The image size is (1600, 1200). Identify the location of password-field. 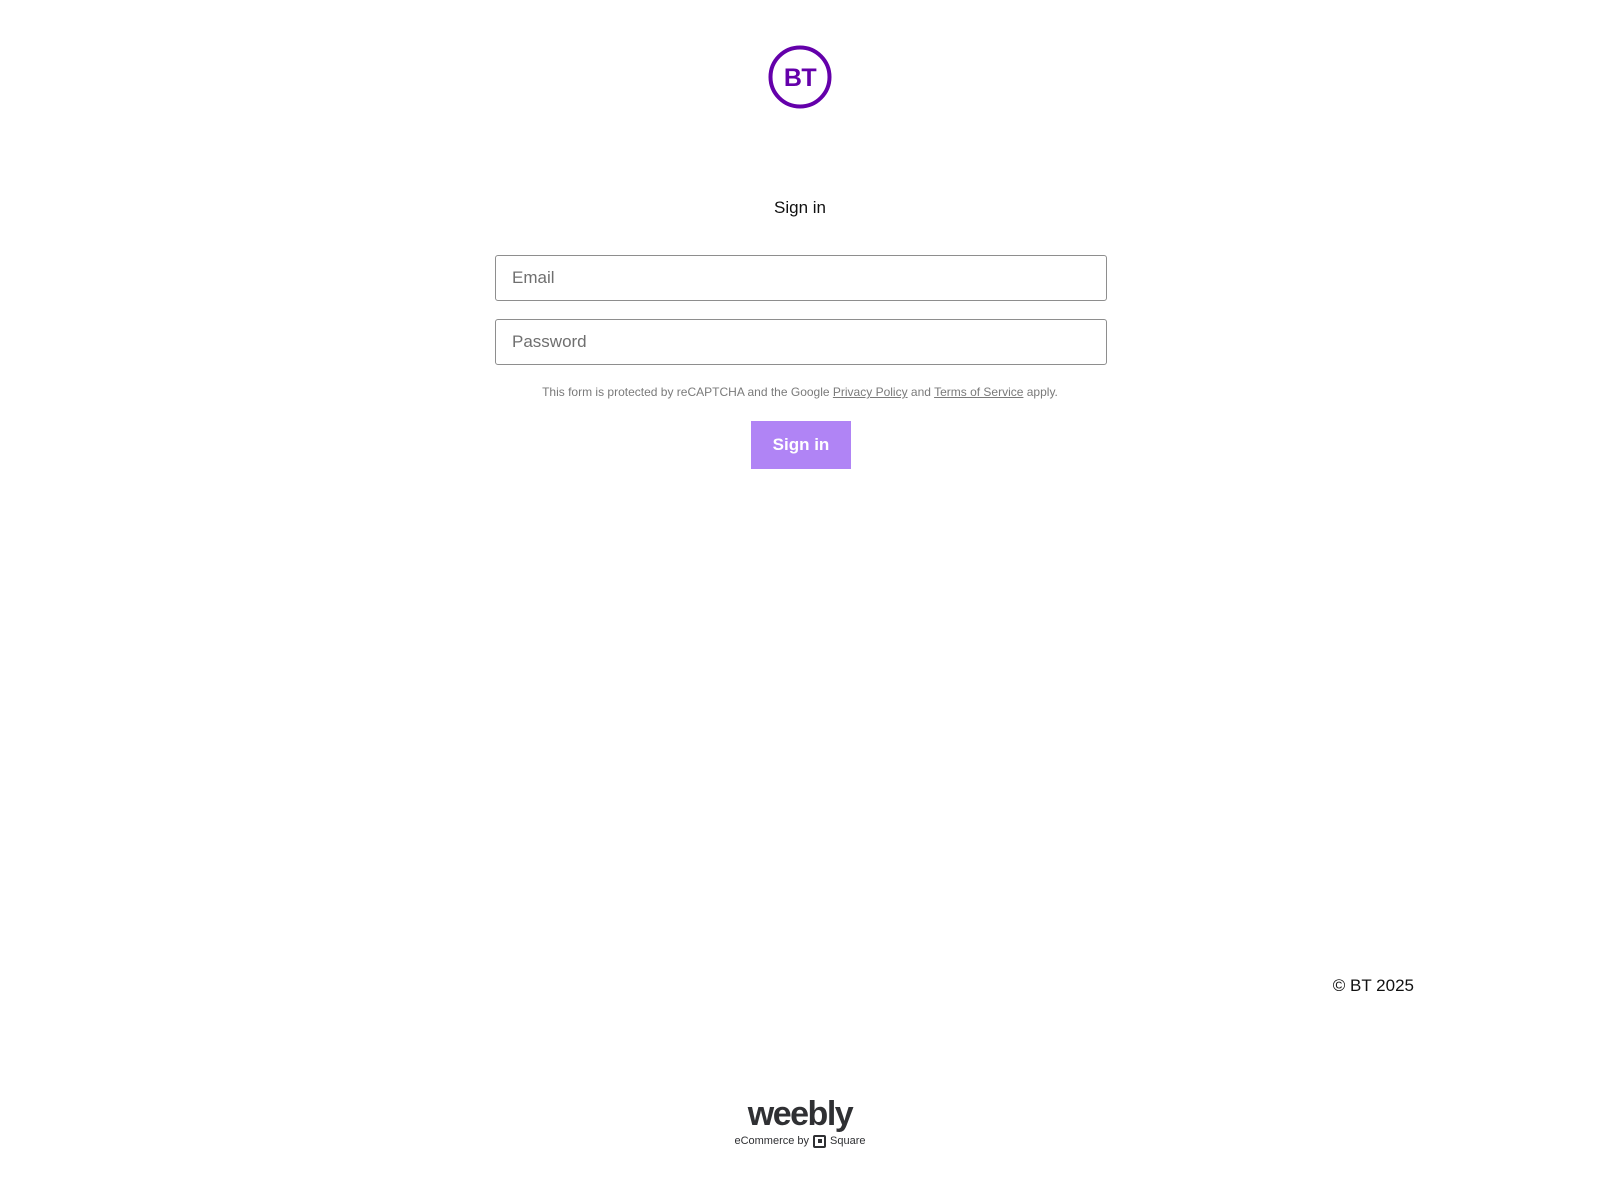
(801, 342).